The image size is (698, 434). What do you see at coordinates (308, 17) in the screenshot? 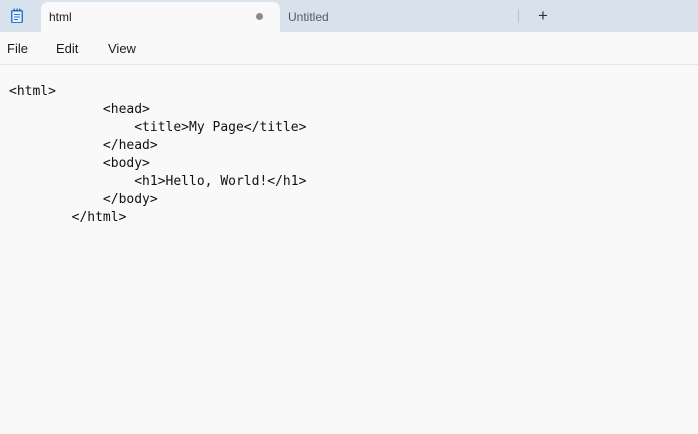
I see `tab-label: Untitled` at bounding box center [308, 17].